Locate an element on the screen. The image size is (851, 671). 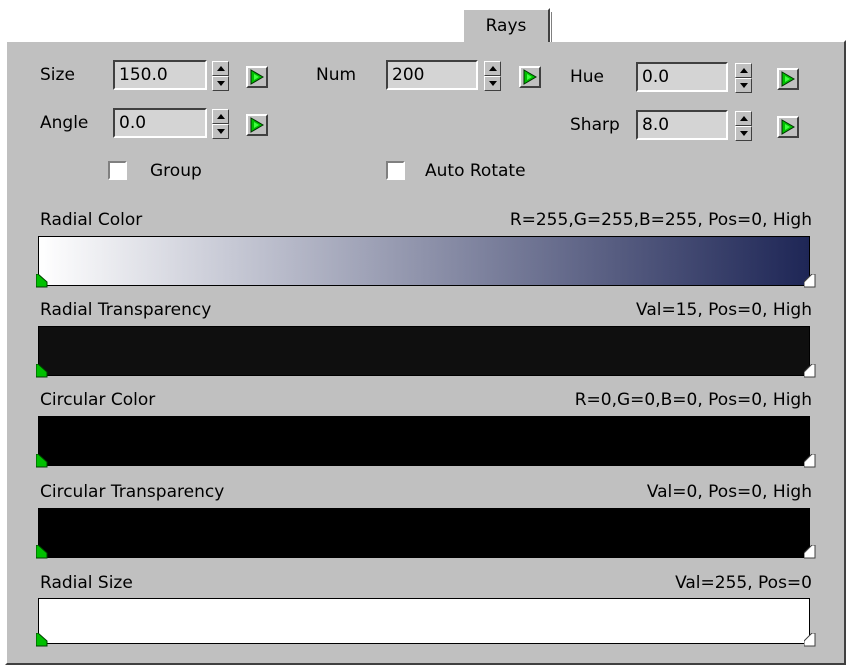
group-checkbox is located at coordinates (117, 170).